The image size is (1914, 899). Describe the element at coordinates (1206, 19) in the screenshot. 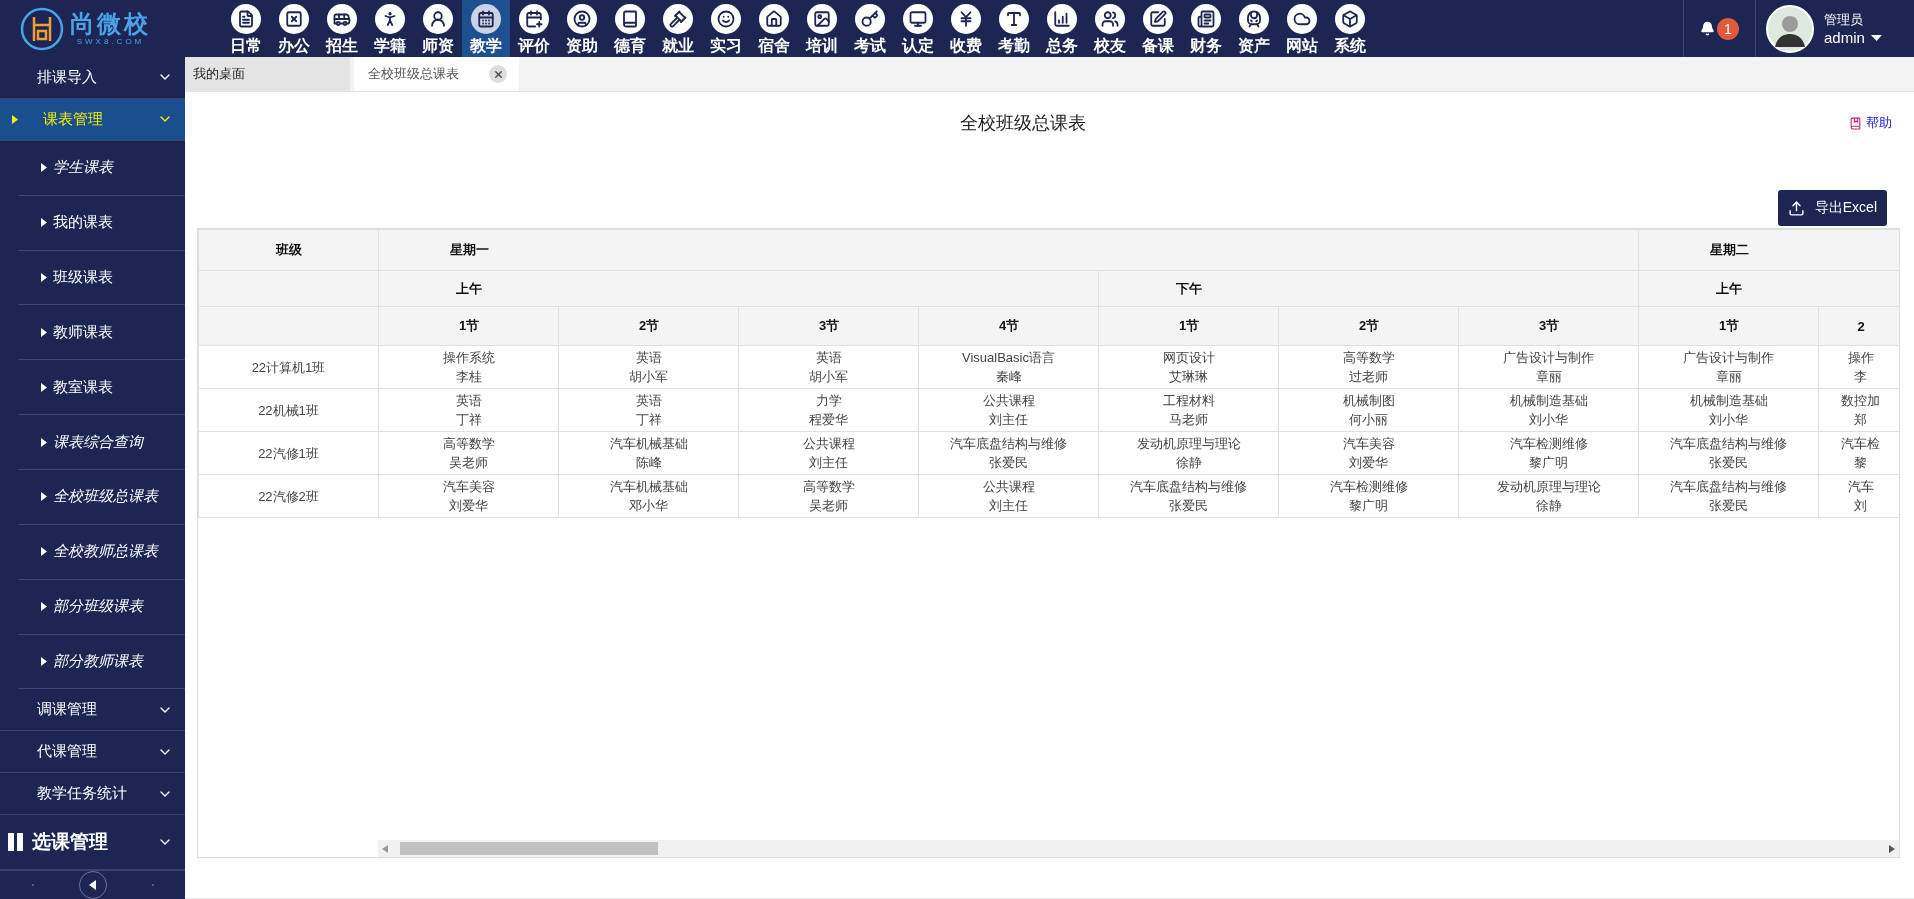

I see `newspaper-icon` at that location.